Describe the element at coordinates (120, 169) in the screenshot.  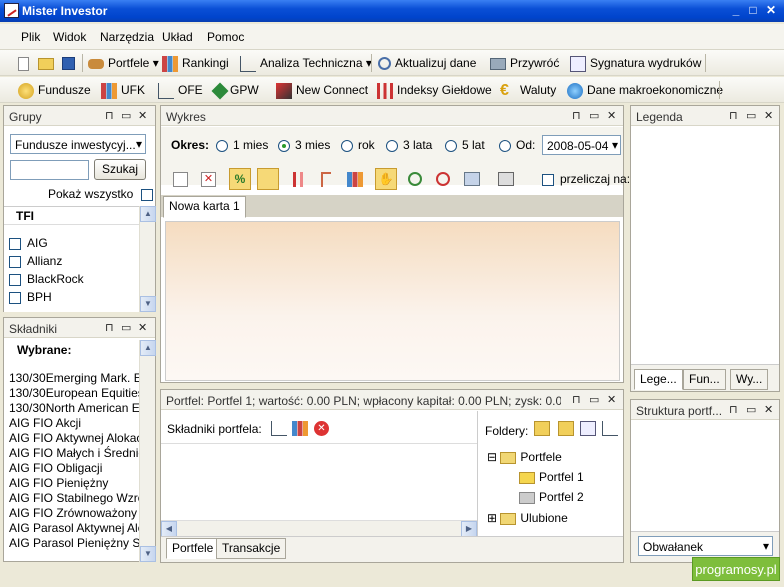
I see `szukaj-button: Szukaj` at that location.